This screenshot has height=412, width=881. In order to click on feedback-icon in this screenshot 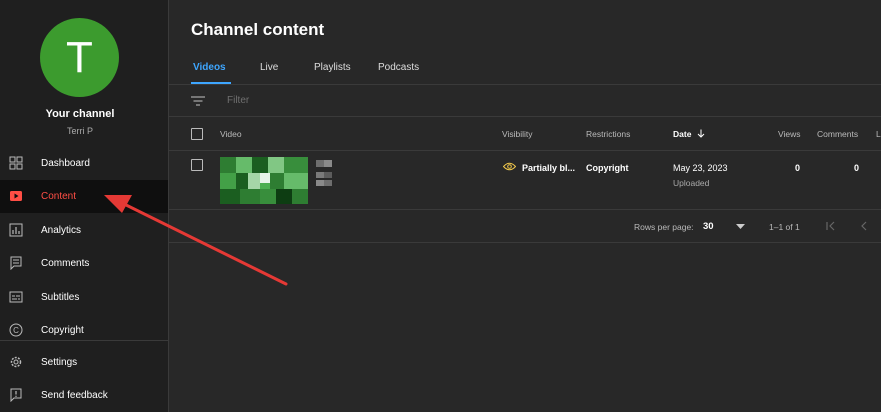, I will do `click(16, 395)`.